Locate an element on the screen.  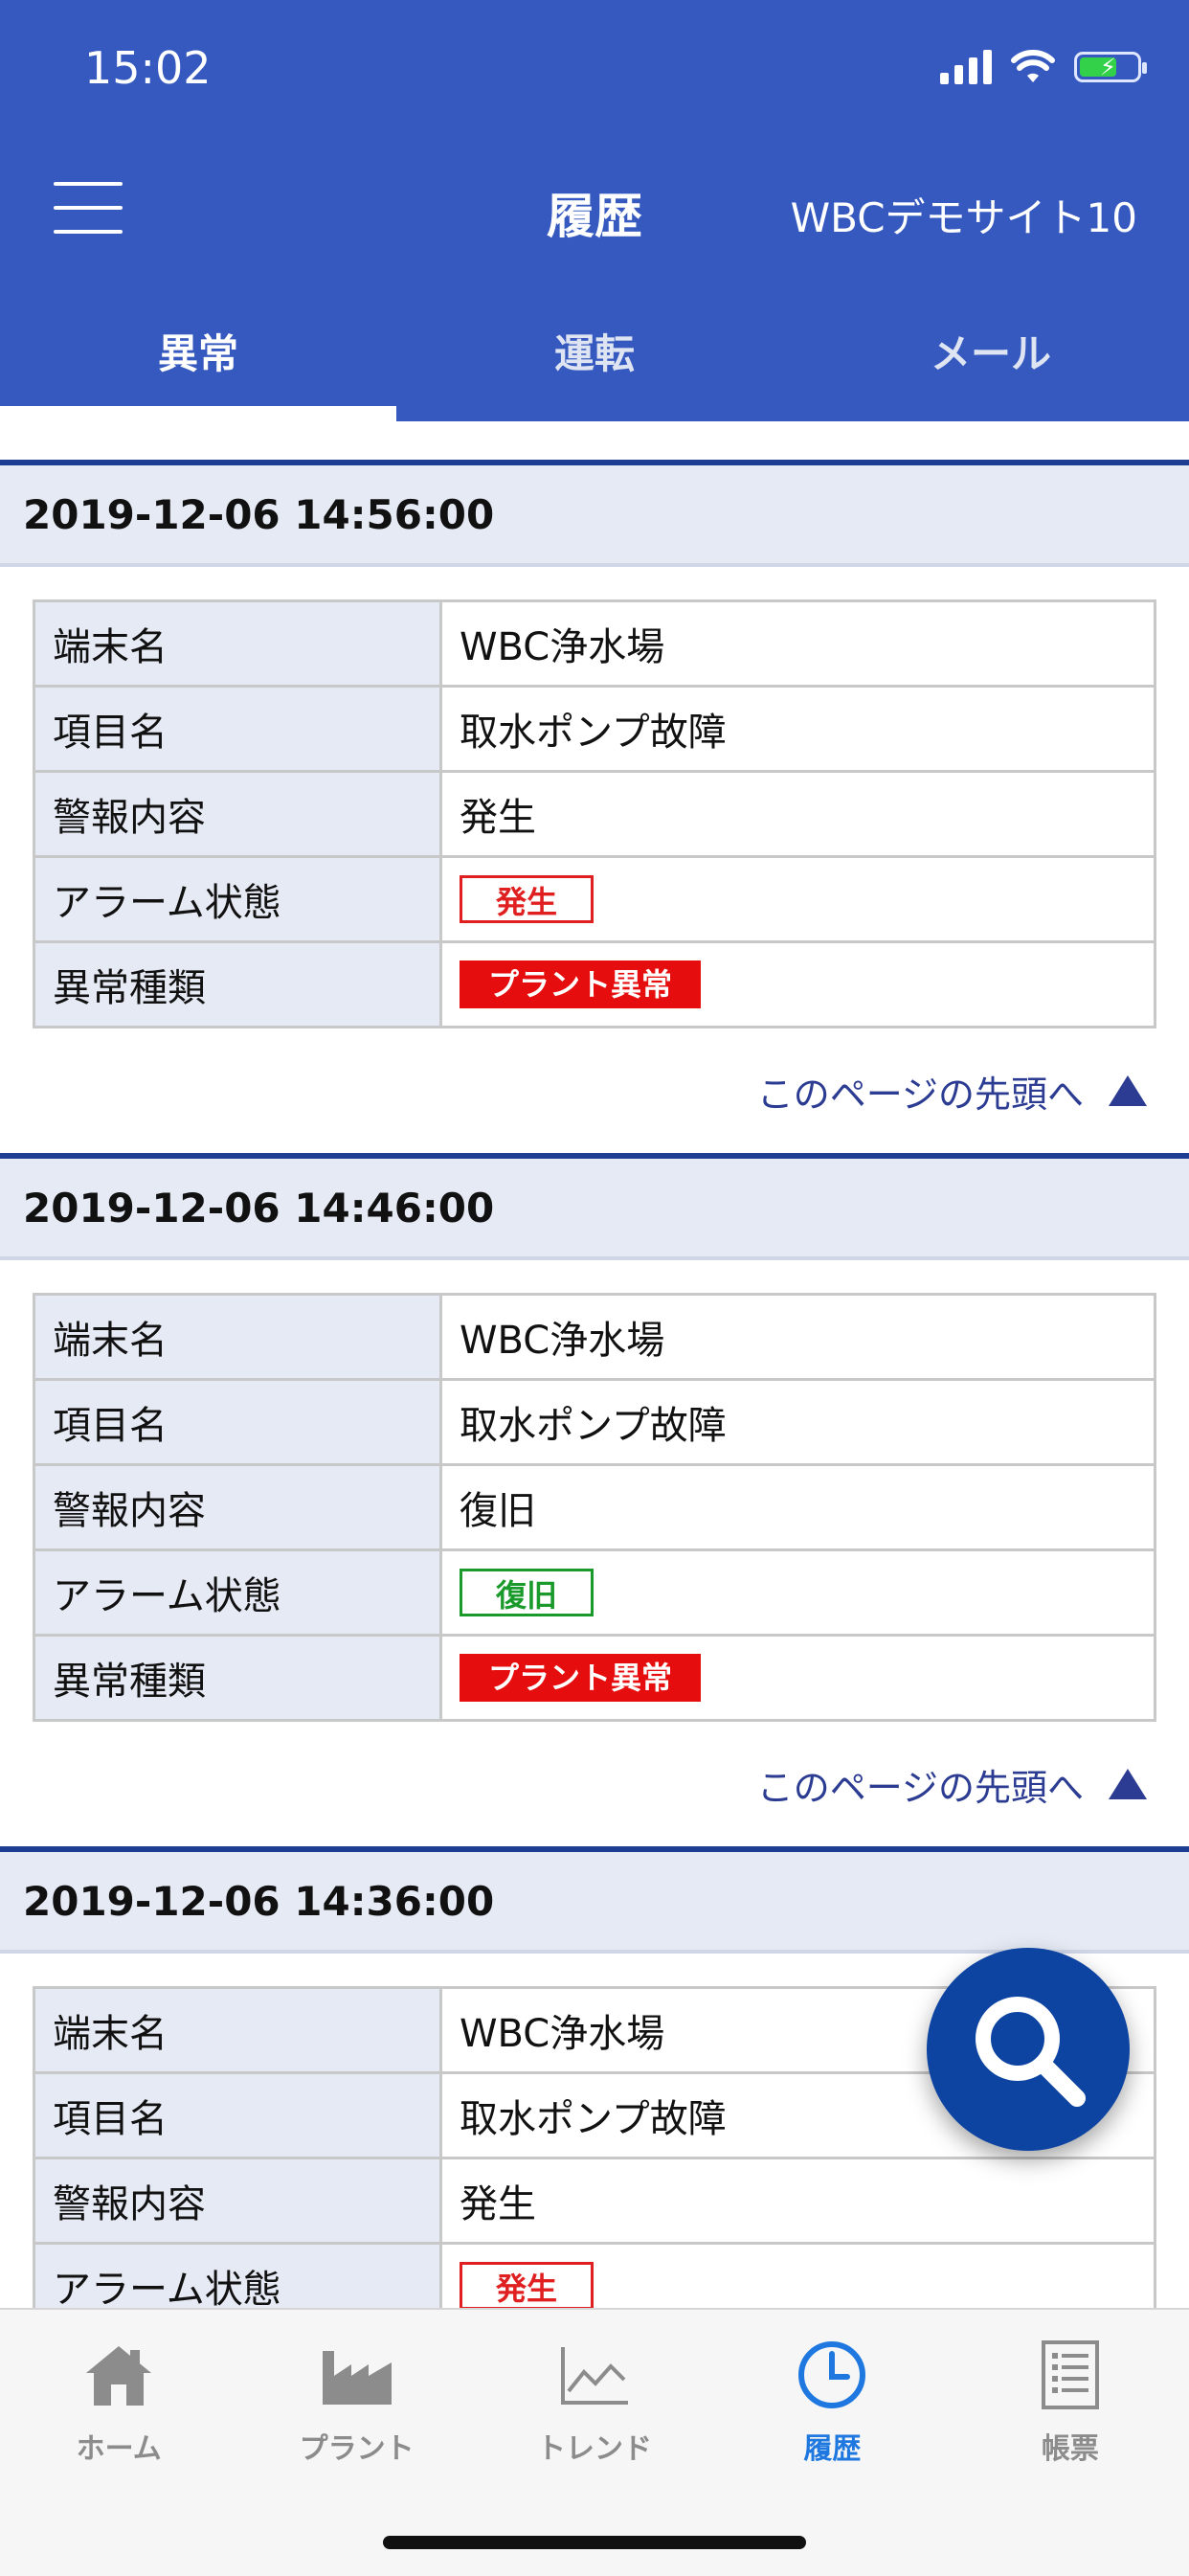
cellular-signal-icon is located at coordinates (966, 67).